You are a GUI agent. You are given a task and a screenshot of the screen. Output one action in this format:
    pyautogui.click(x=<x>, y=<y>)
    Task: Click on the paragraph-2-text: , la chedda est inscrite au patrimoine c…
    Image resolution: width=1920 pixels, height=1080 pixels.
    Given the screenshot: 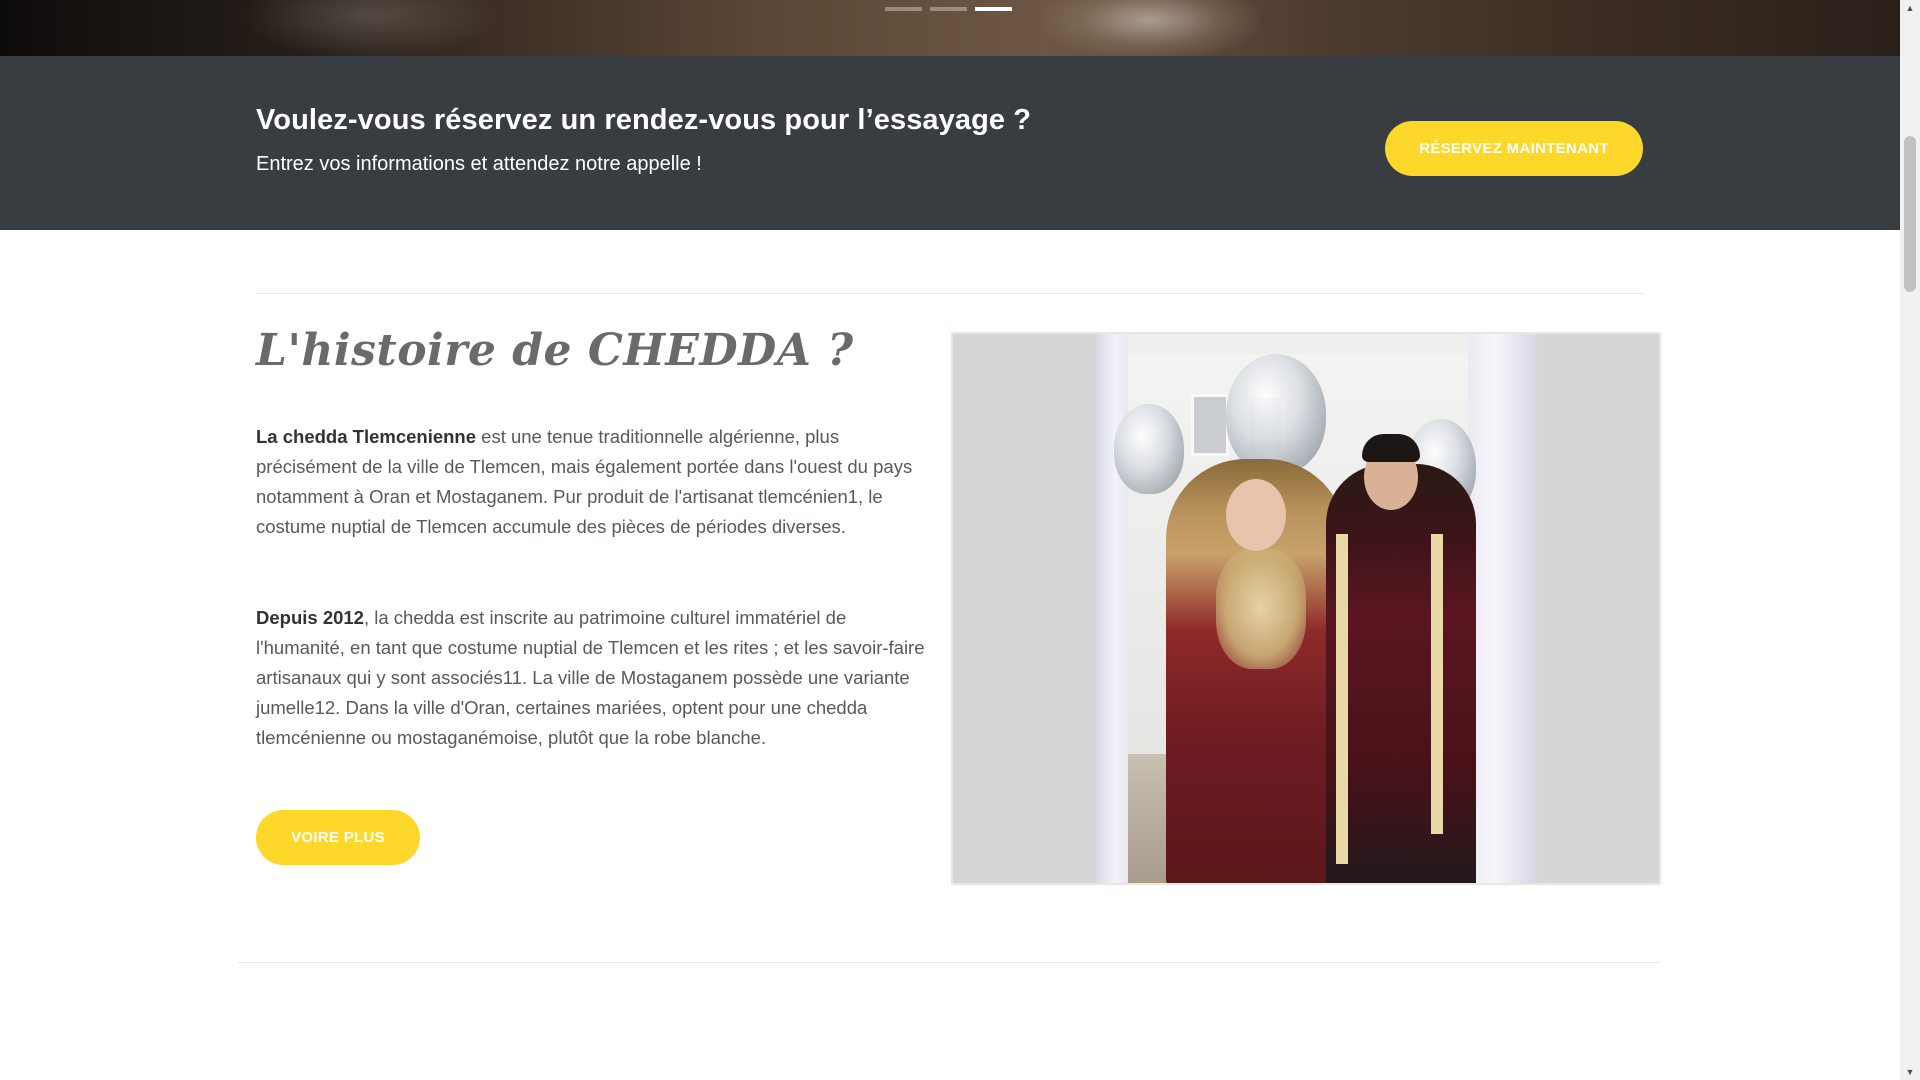 What is the action you would take?
    pyautogui.click(x=590, y=677)
    